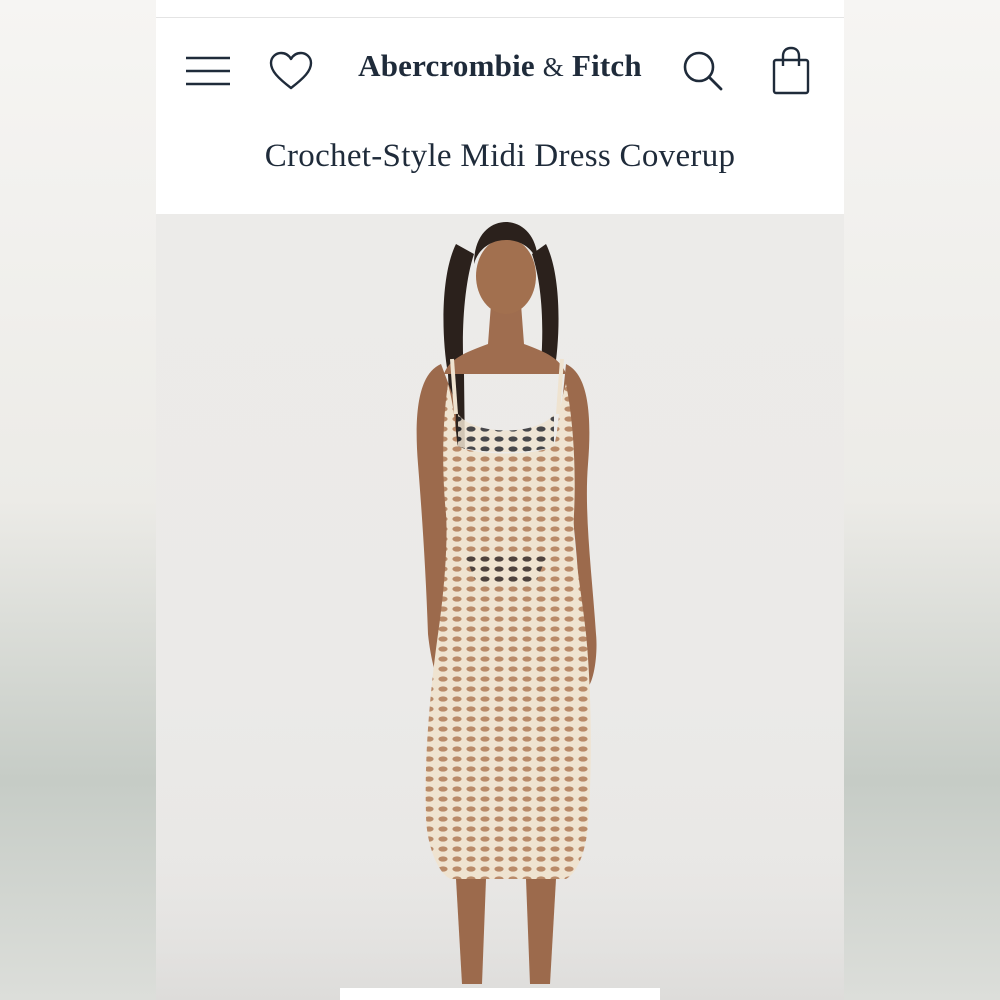 The image size is (1000, 1000). What do you see at coordinates (291, 71) in the screenshot?
I see `heart-icon` at bounding box center [291, 71].